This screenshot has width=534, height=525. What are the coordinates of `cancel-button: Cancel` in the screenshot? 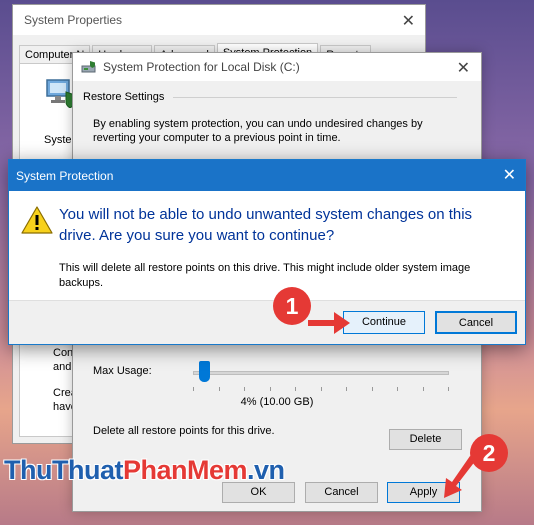 It's located at (341, 492).